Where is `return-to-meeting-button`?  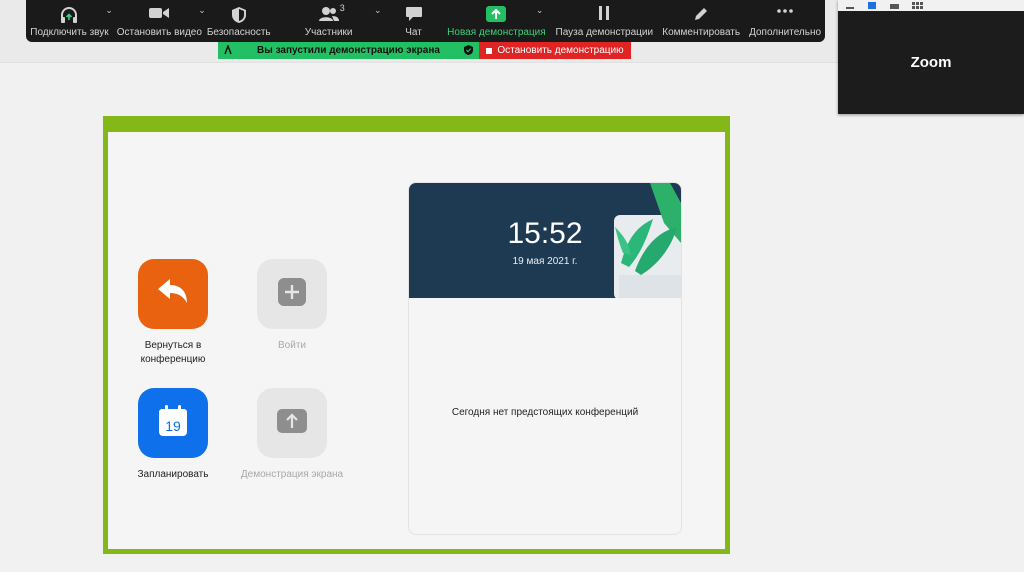
return-to-meeting-button is located at coordinates (173, 294).